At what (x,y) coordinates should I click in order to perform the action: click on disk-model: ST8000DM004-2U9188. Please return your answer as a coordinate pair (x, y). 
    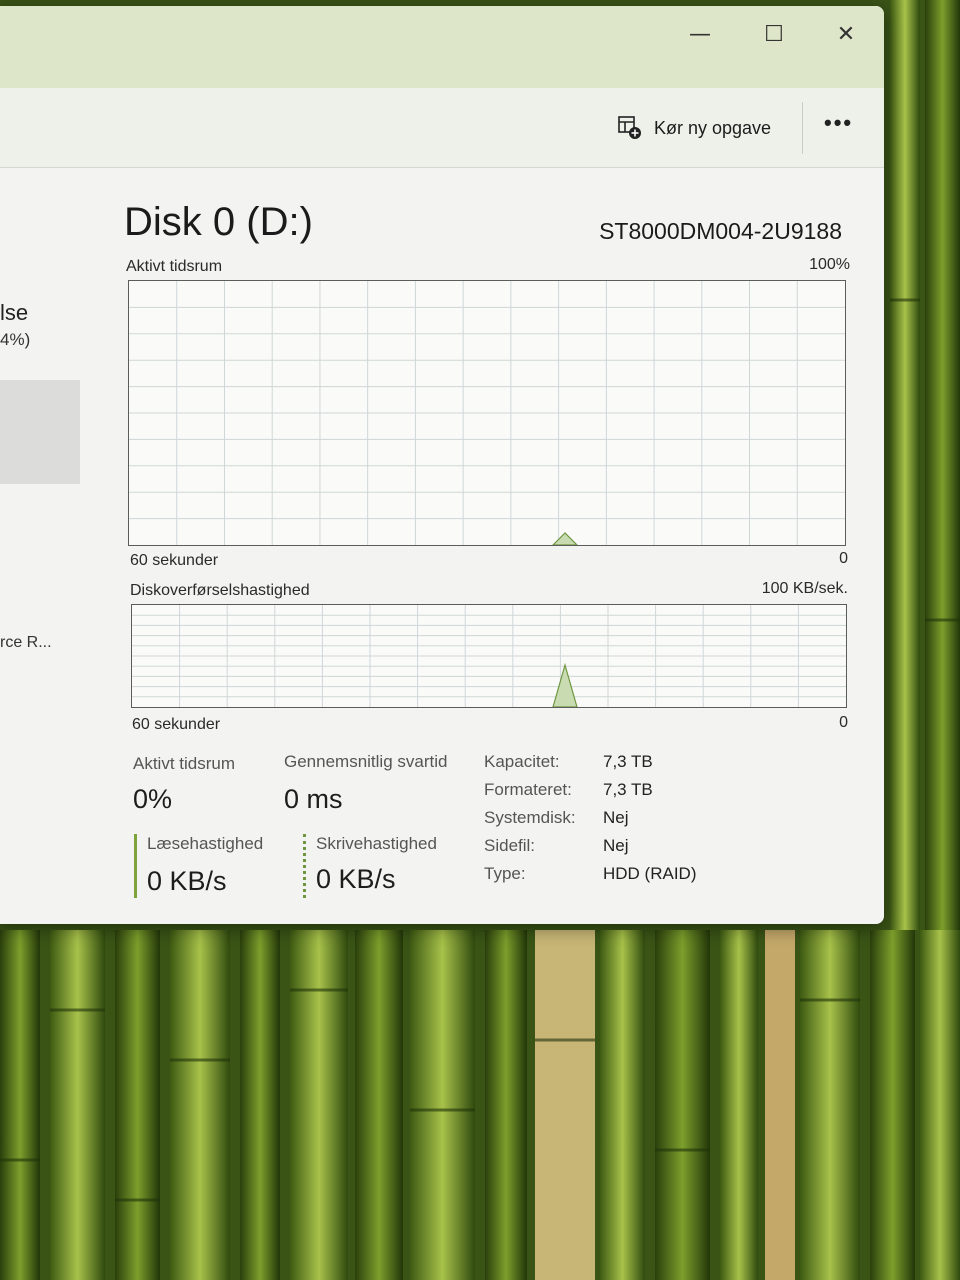
    Looking at the image, I should click on (720, 231).